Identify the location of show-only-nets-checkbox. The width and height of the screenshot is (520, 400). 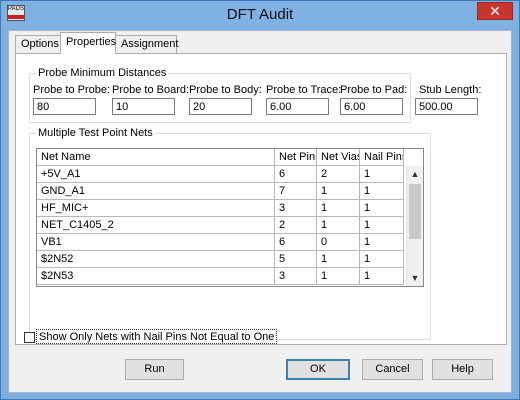
(29, 337).